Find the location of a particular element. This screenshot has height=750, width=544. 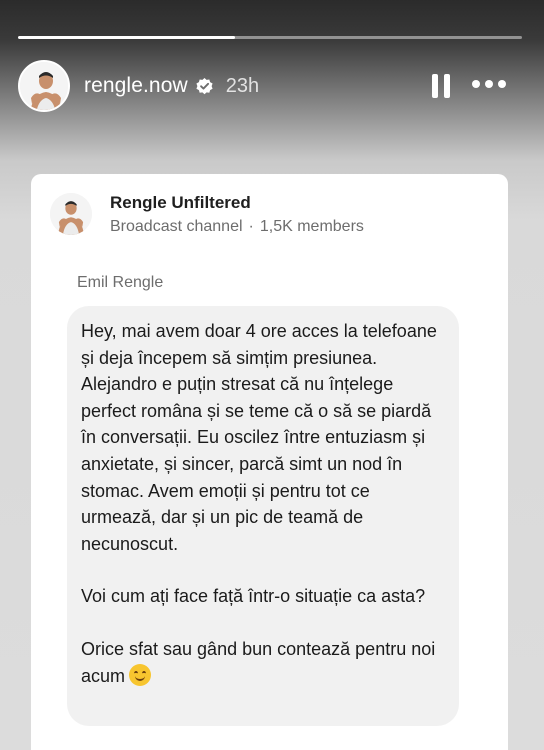

verified-badge-icon is located at coordinates (204, 86).